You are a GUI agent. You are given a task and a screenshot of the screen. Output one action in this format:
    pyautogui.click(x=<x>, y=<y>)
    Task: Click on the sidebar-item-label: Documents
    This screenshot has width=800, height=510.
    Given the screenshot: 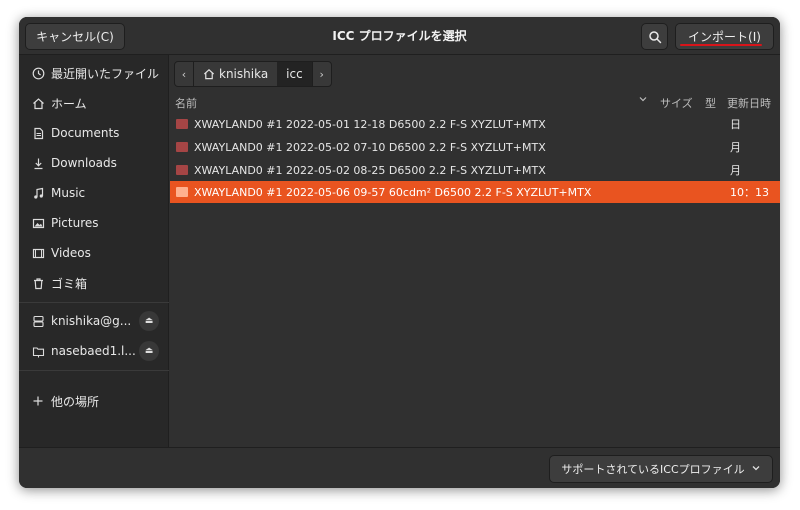 What is the action you would take?
    pyautogui.click(x=85, y=133)
    